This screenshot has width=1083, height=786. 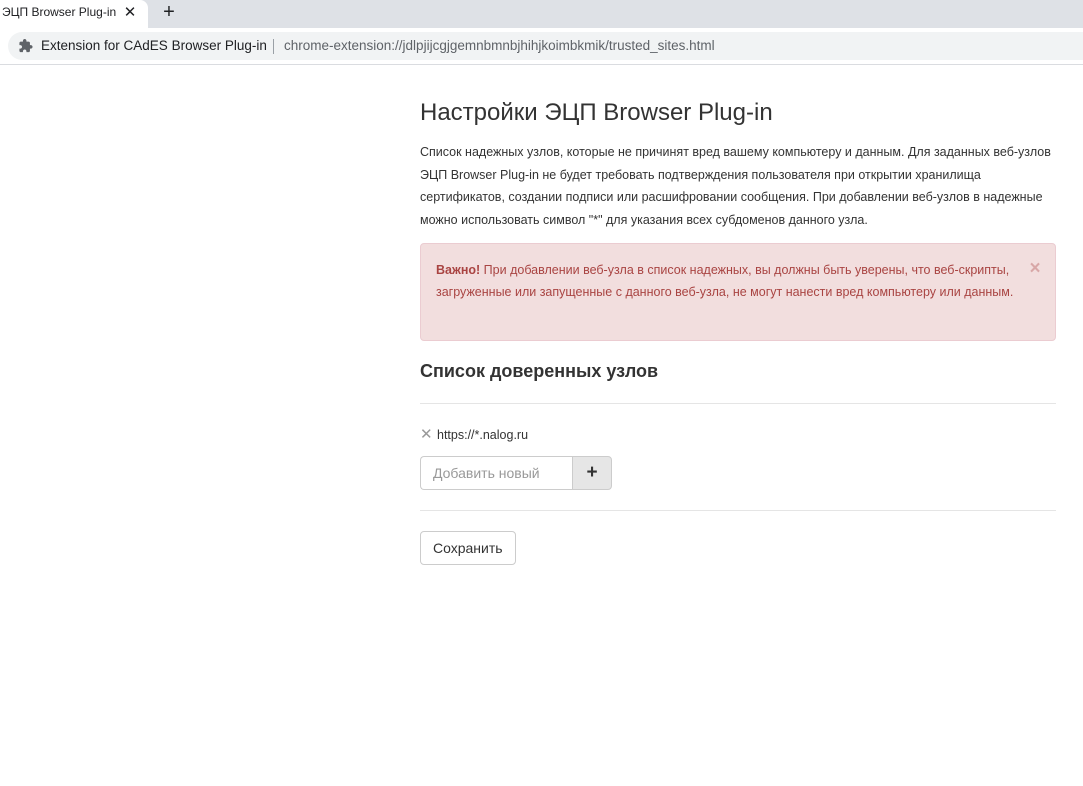 I want to click on add-site-button: +, so click(x=592, y=473).